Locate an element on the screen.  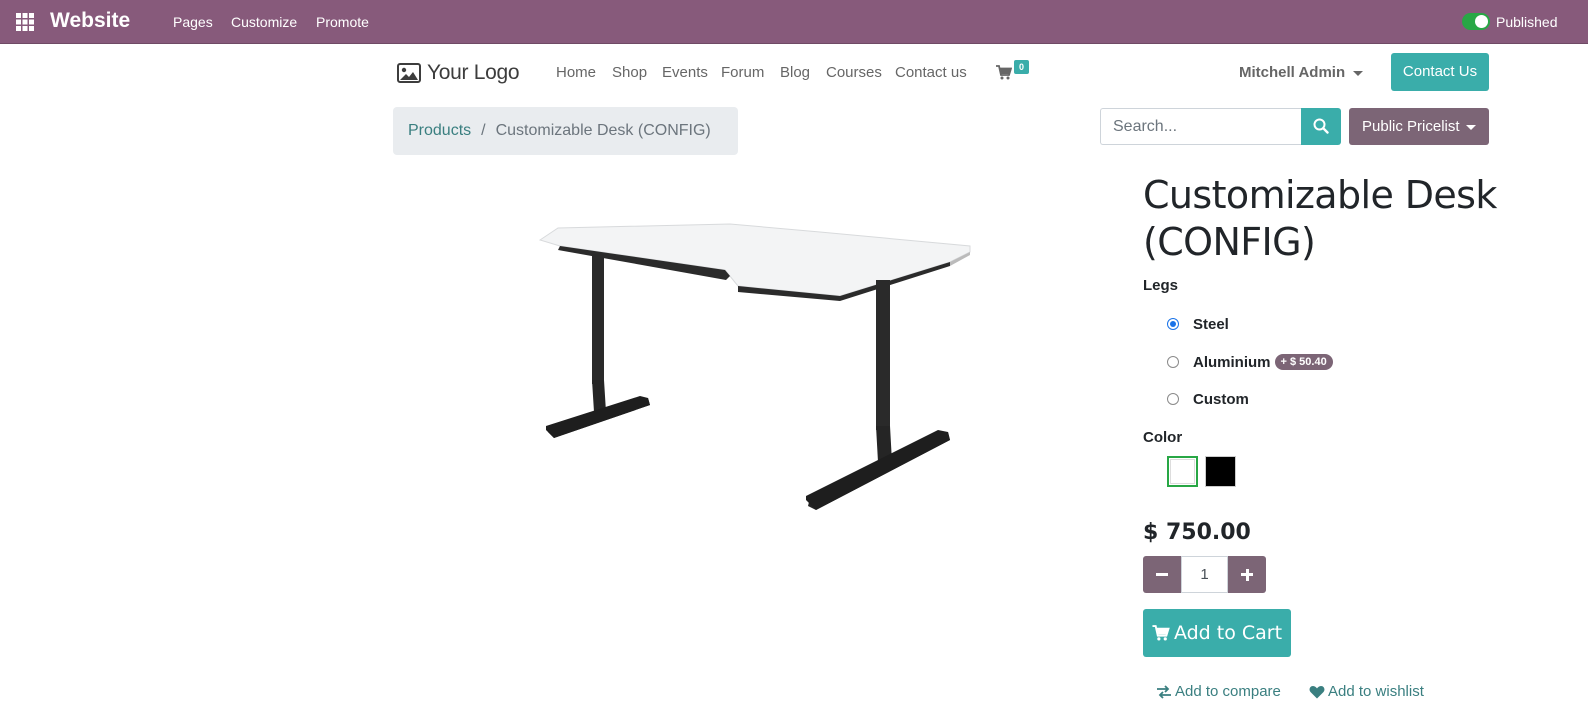
published-label: Published is located at coordinates (1527, 22).